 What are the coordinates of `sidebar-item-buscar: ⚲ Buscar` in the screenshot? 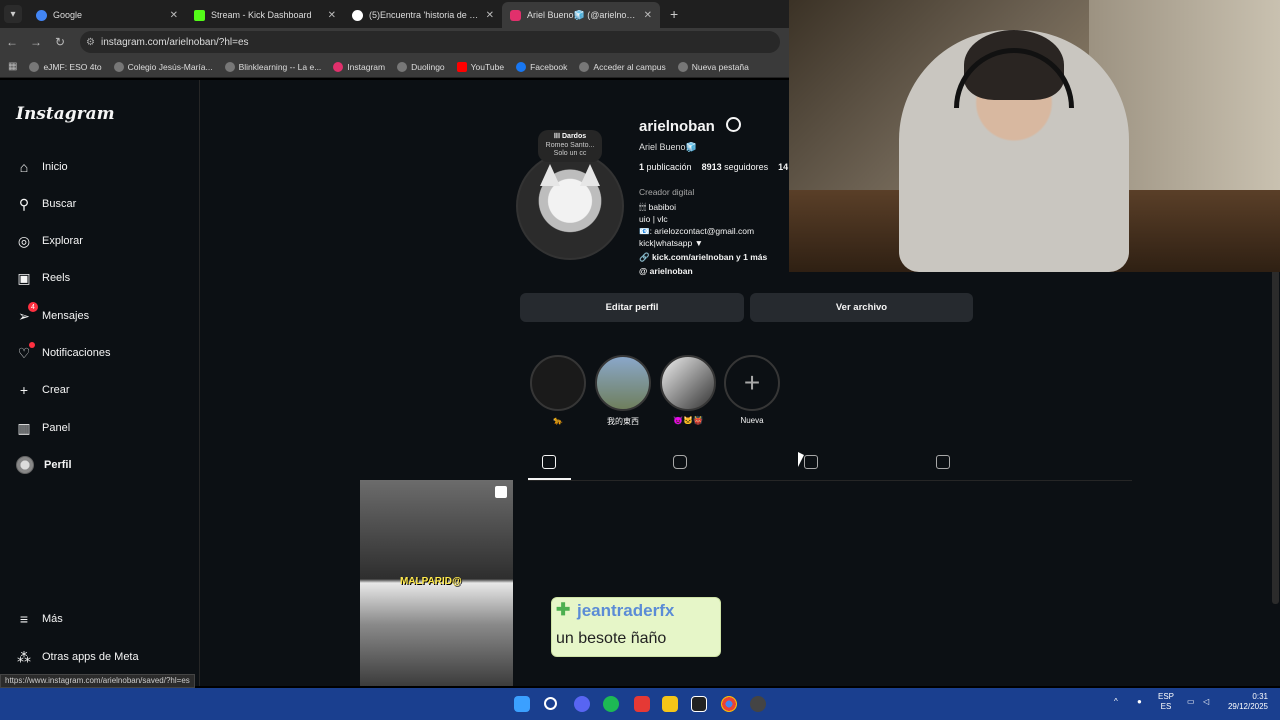 It's located at (100, 204).